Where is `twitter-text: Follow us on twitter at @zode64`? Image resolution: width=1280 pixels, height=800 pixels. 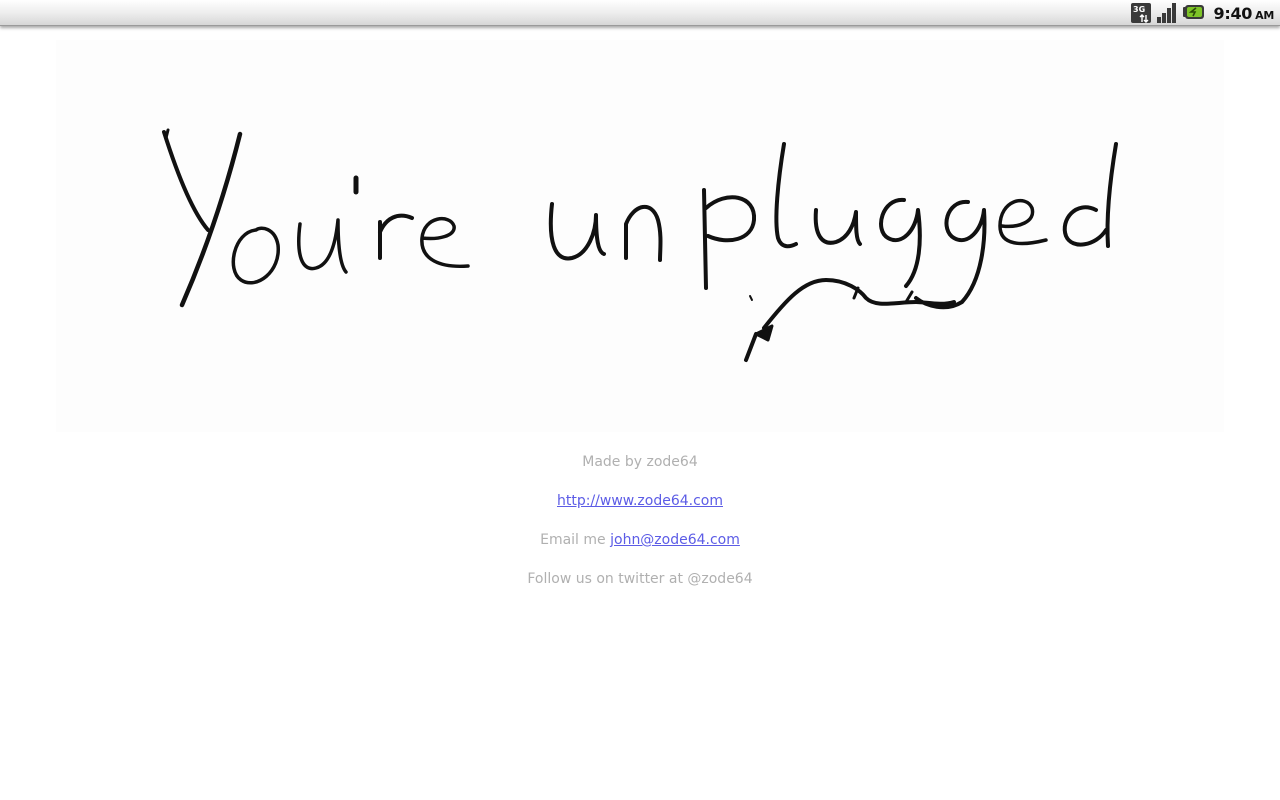
twitter-text: Follow us on twitter at @zode64 is located at coordinates (640, 579).